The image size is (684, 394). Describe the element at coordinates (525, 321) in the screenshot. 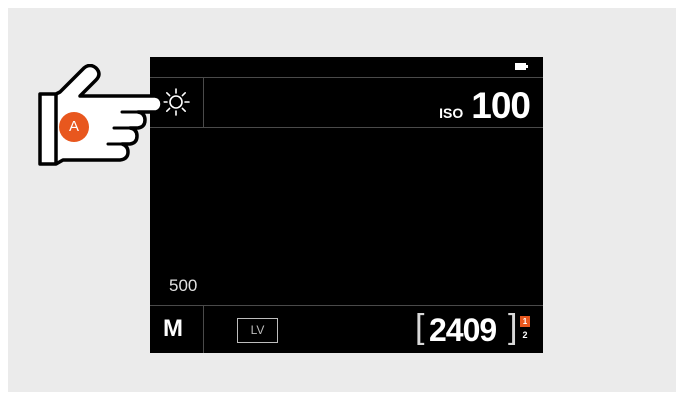

I see `card-slot-1-indicator: 1` at that location.